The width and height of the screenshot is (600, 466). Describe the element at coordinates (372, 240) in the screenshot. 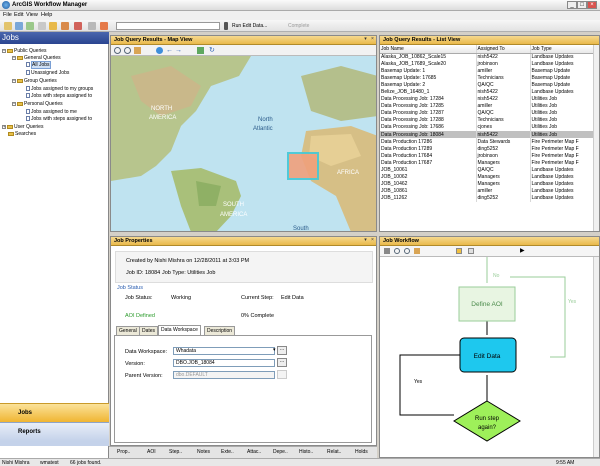

I see `props-close-icon: ×` at that location.